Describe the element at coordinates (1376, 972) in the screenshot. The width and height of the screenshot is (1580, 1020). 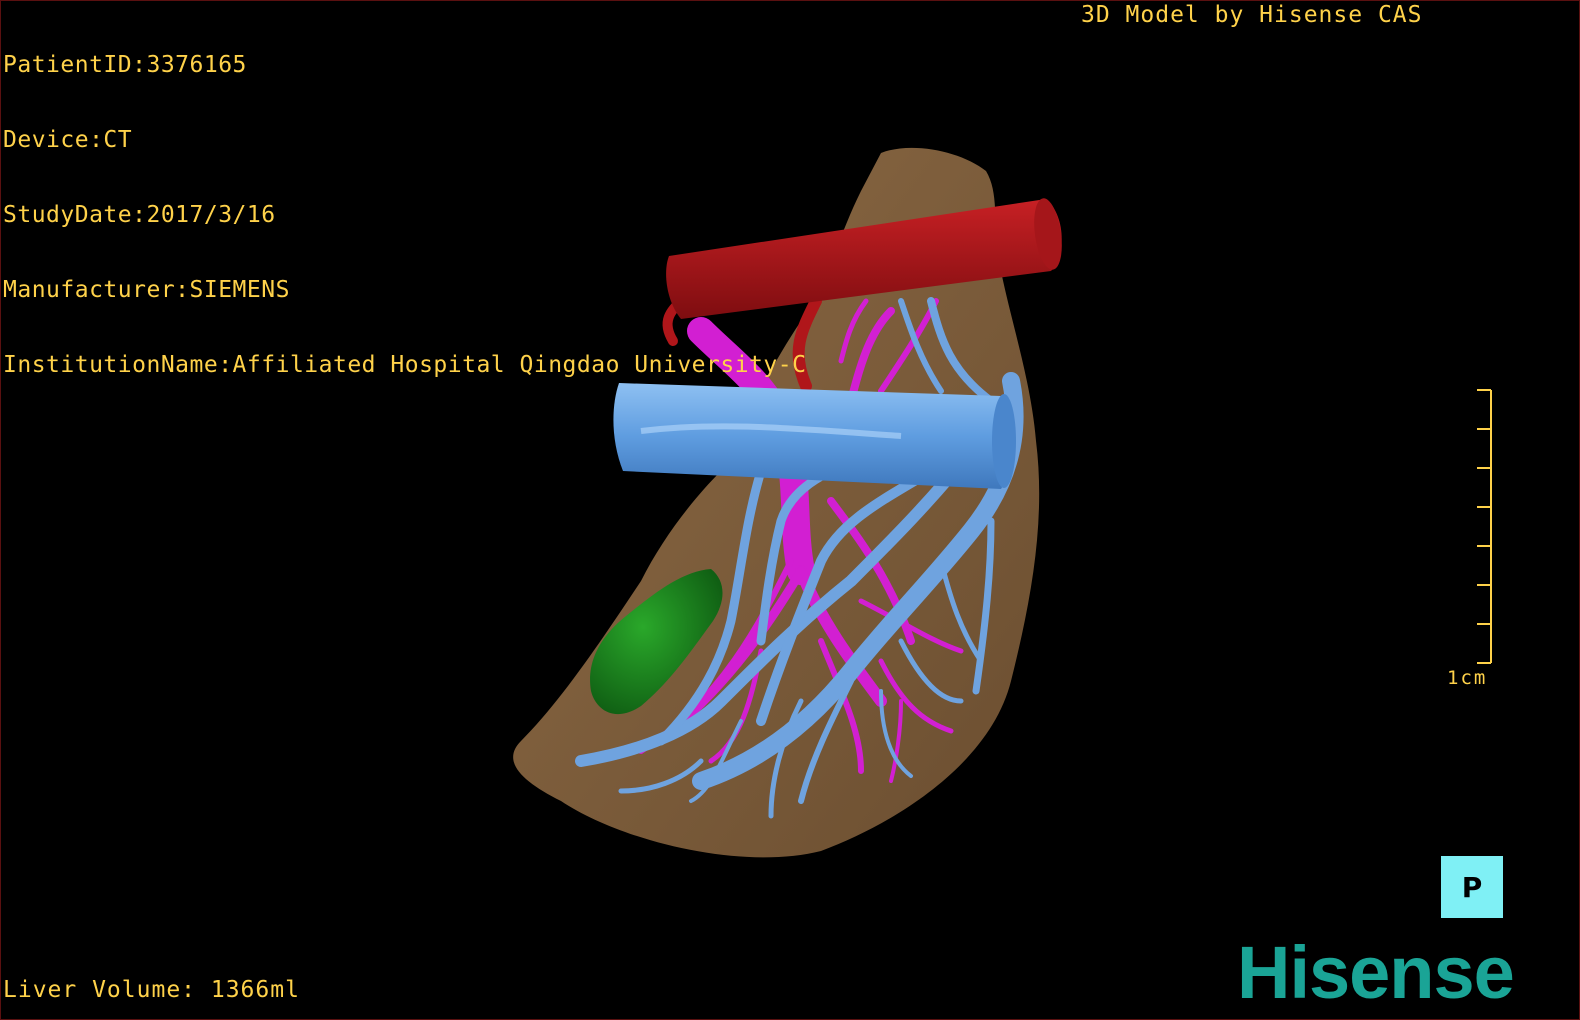
I see `hisense-logo: Hisense` at that location.